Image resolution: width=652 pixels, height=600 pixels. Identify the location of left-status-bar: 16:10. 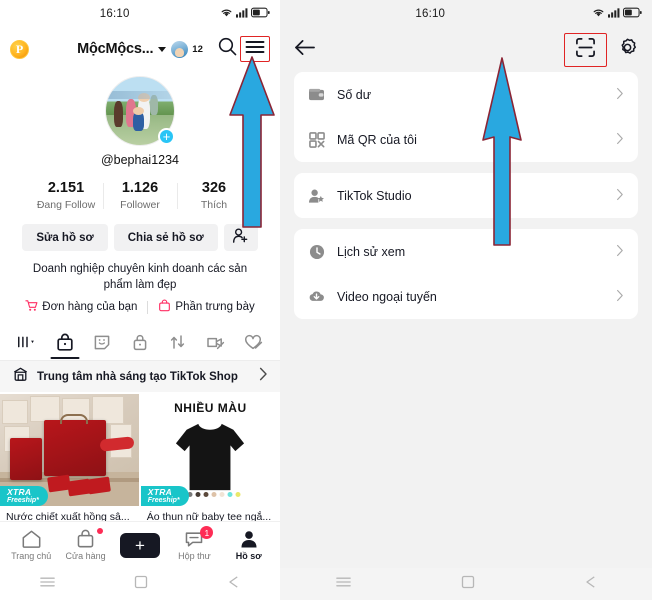
(140, 14).